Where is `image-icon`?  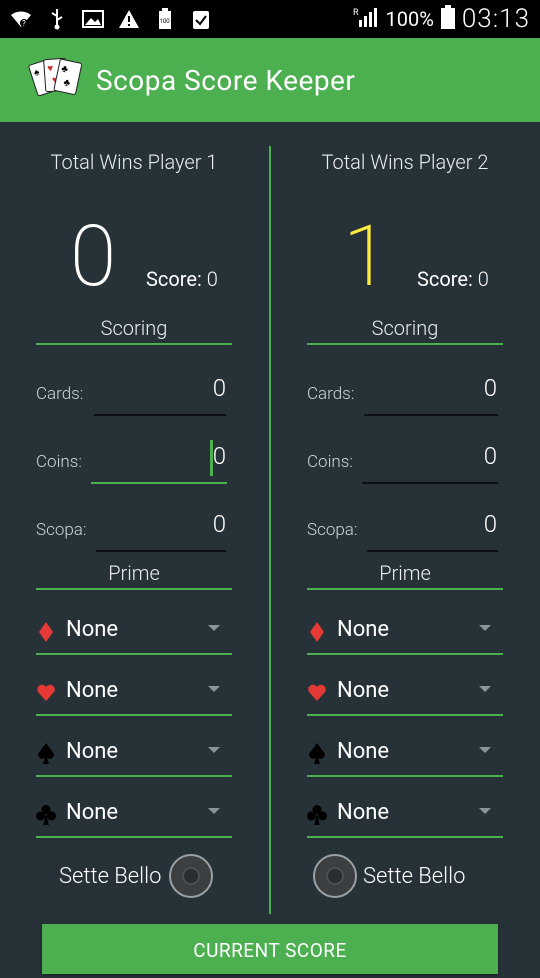 image-icon is located at coordinates (93, 19).